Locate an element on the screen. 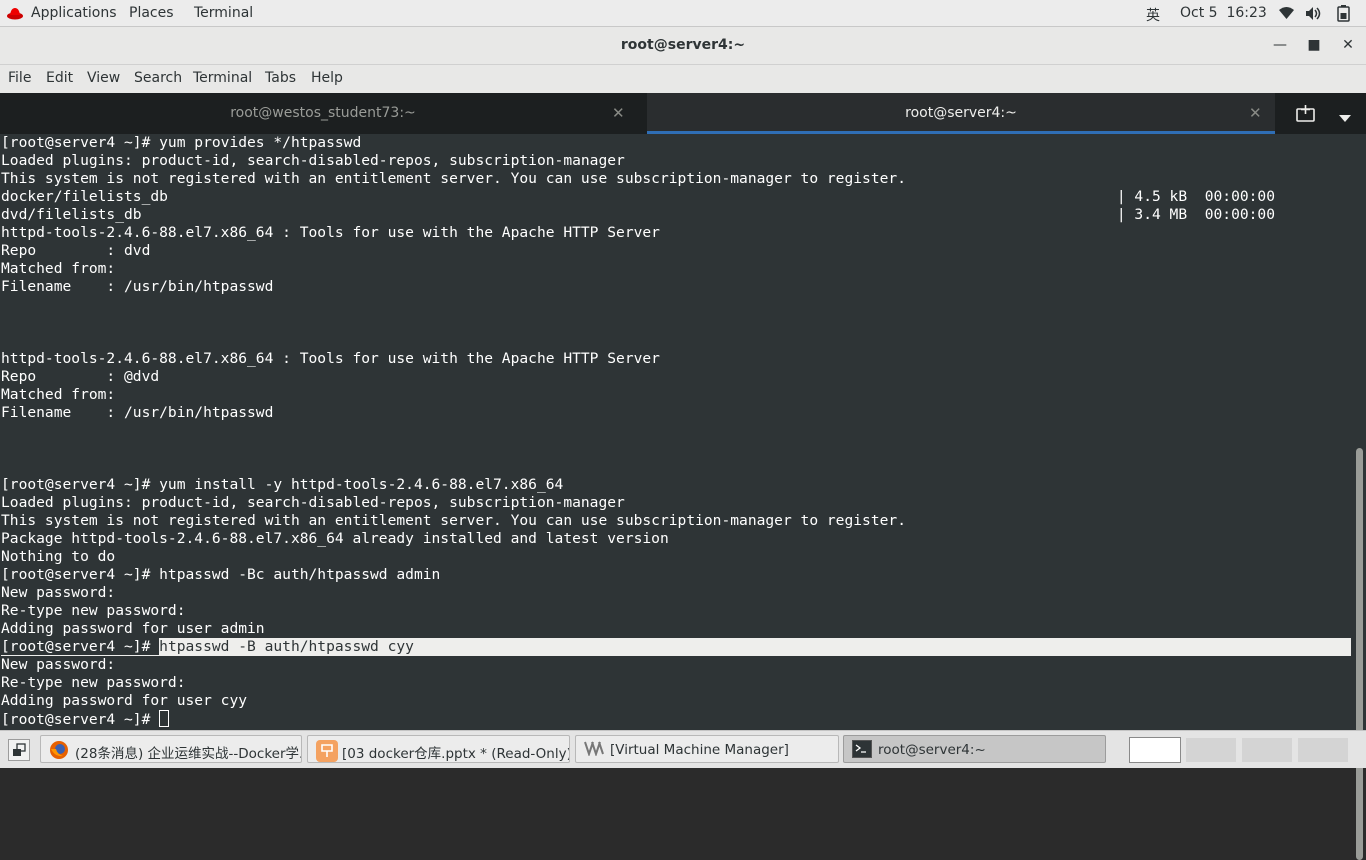 The width and height of the screenshot is (1366, 860). menu-terminal: Terminal is located at coordinates (222, 78).